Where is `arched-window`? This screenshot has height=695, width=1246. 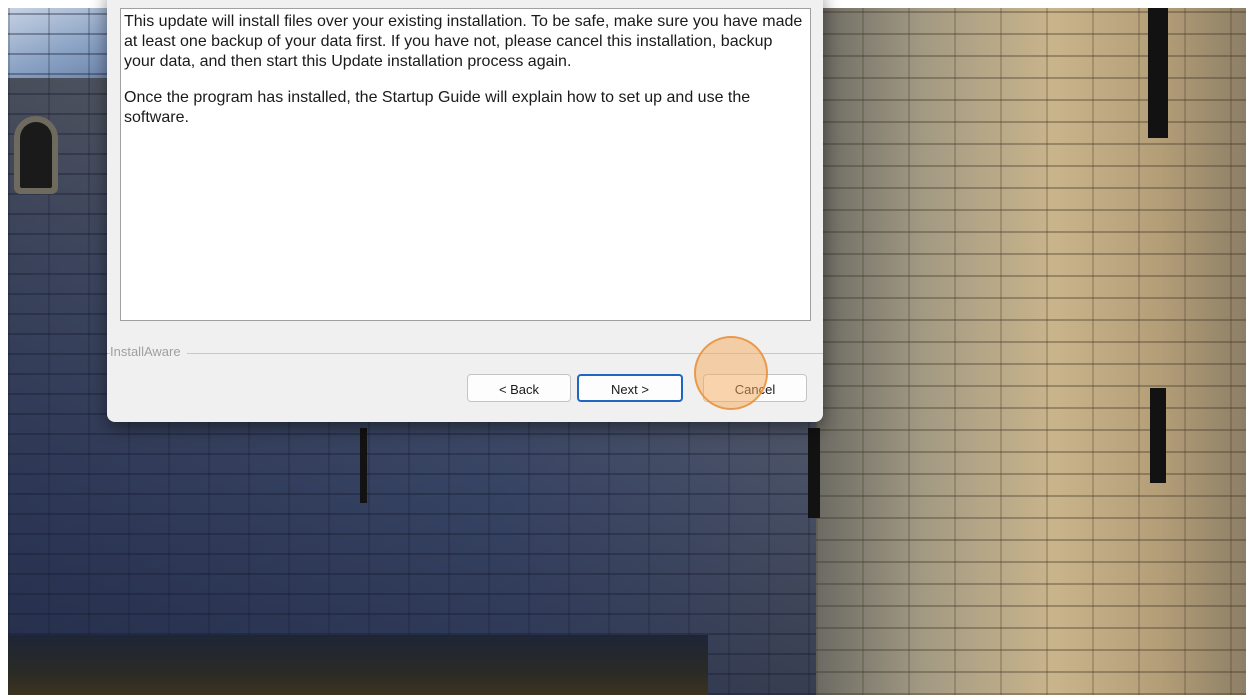
arched-window is located at coordinates (36, 155).